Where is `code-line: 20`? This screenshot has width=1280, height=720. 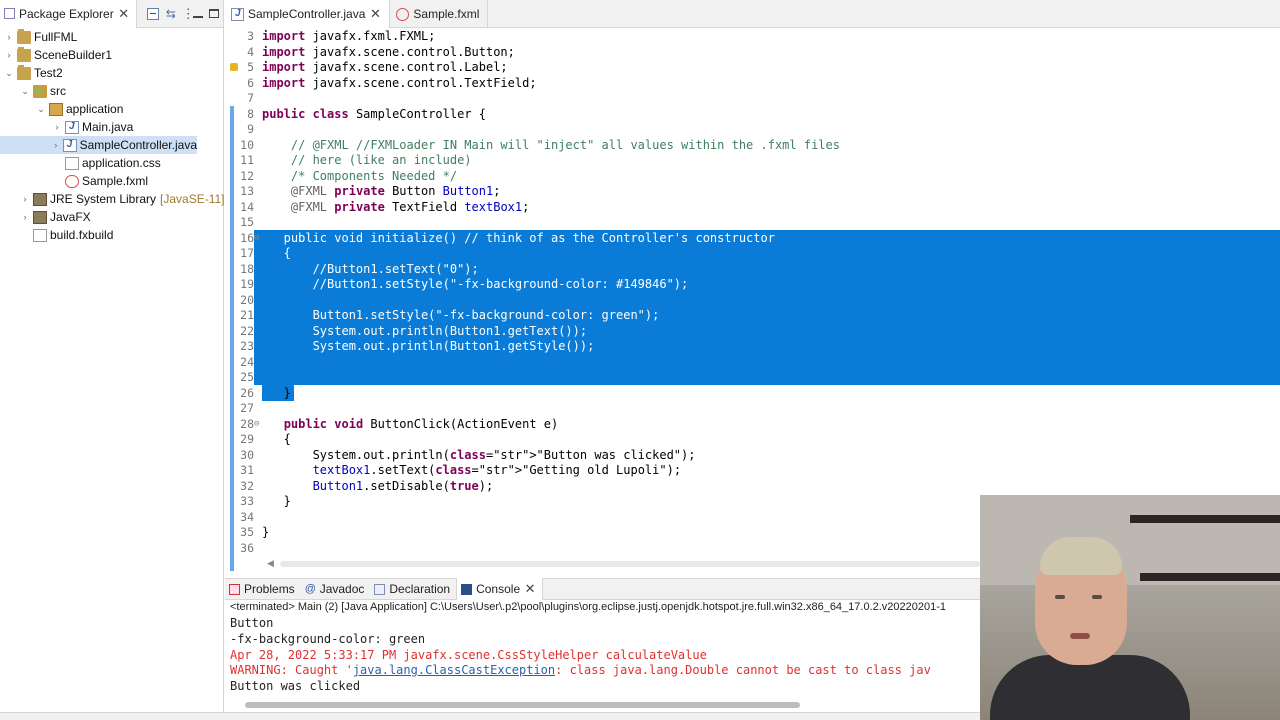 code-line: 20 is located at coordinates (752, 299).